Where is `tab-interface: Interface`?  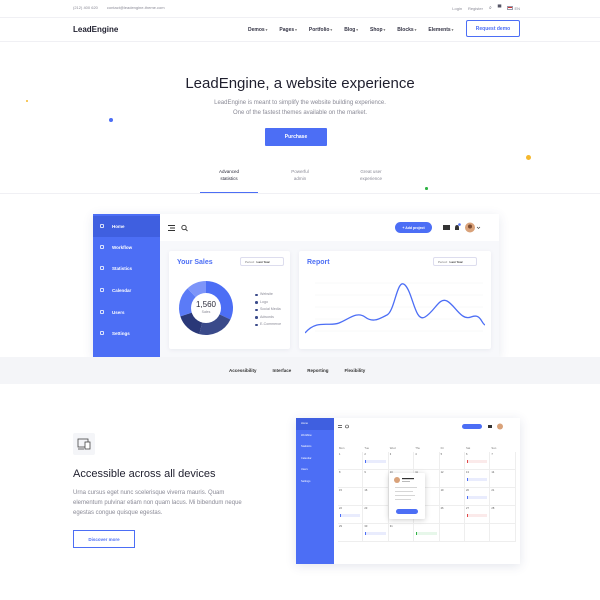
tab-interface: Interface is located at coordinates (282, 370).